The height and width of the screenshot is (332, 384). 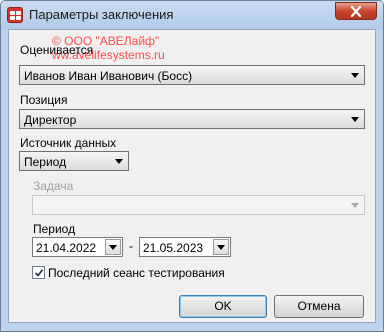 I want to click on last-session-label: Последний сеанс тестирования, so click(x=136, y=273).